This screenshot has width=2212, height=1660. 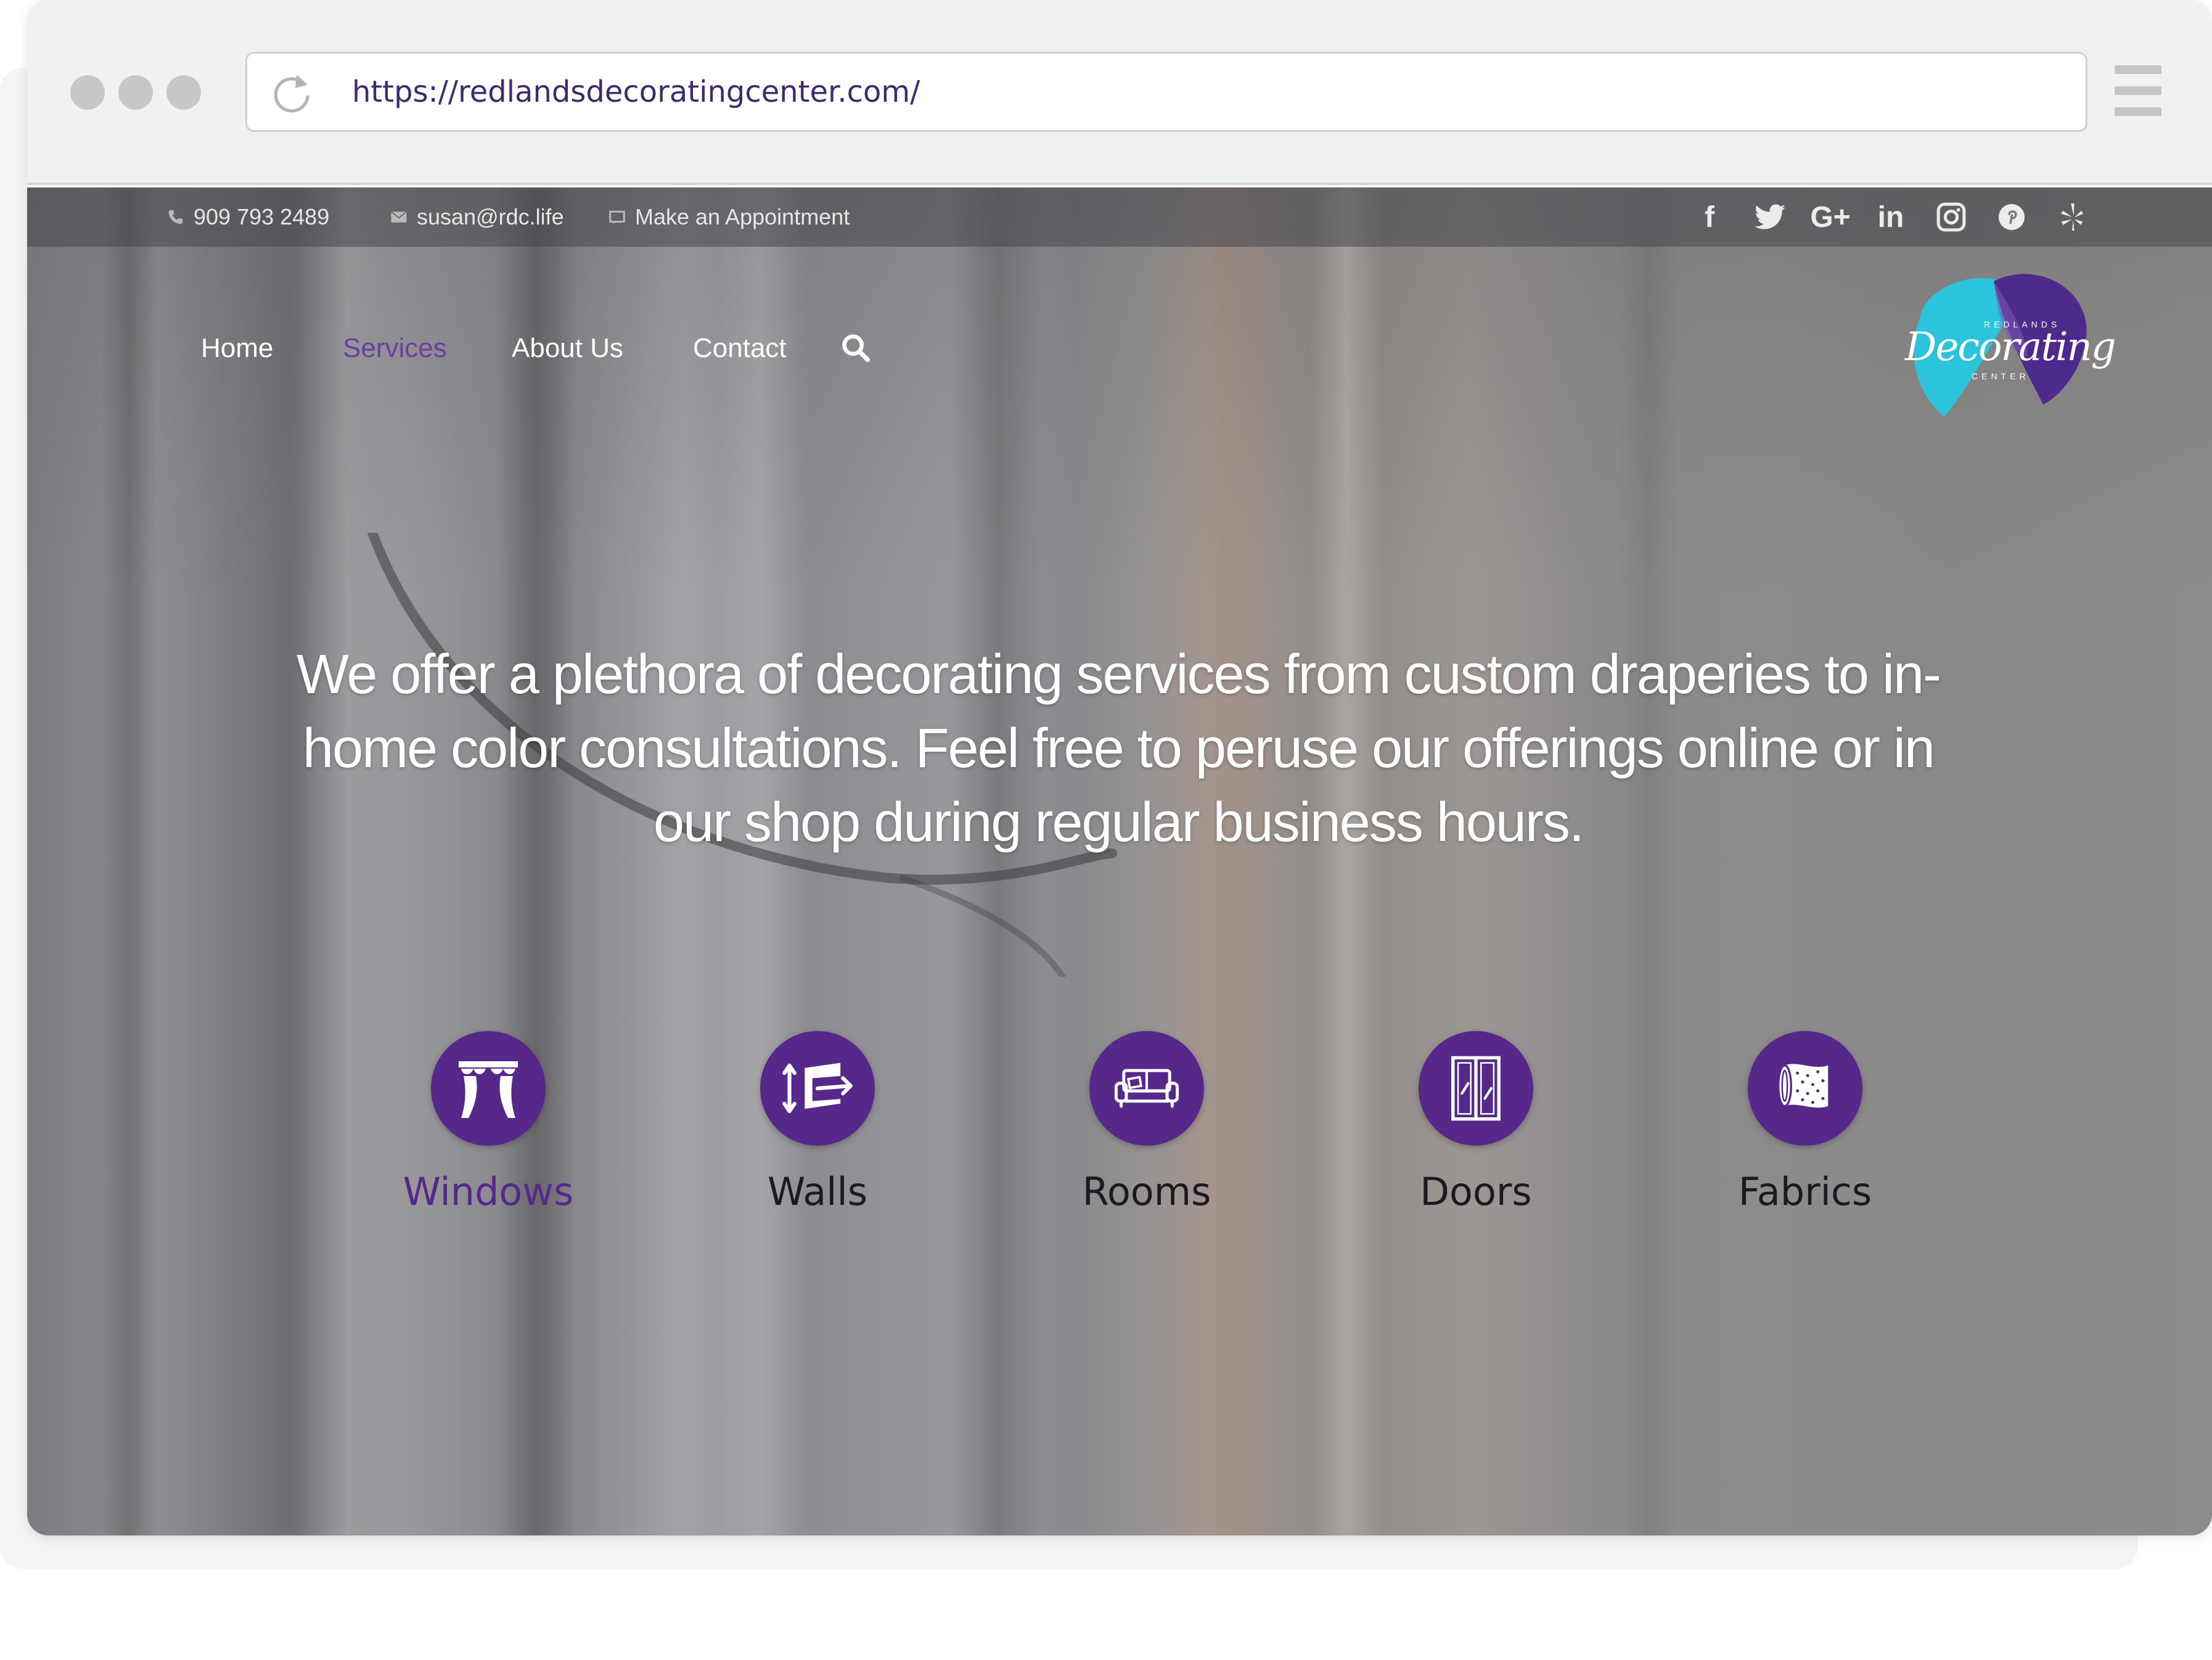 I want to click on nav-contact: Contact, so click(x=740, y=349).